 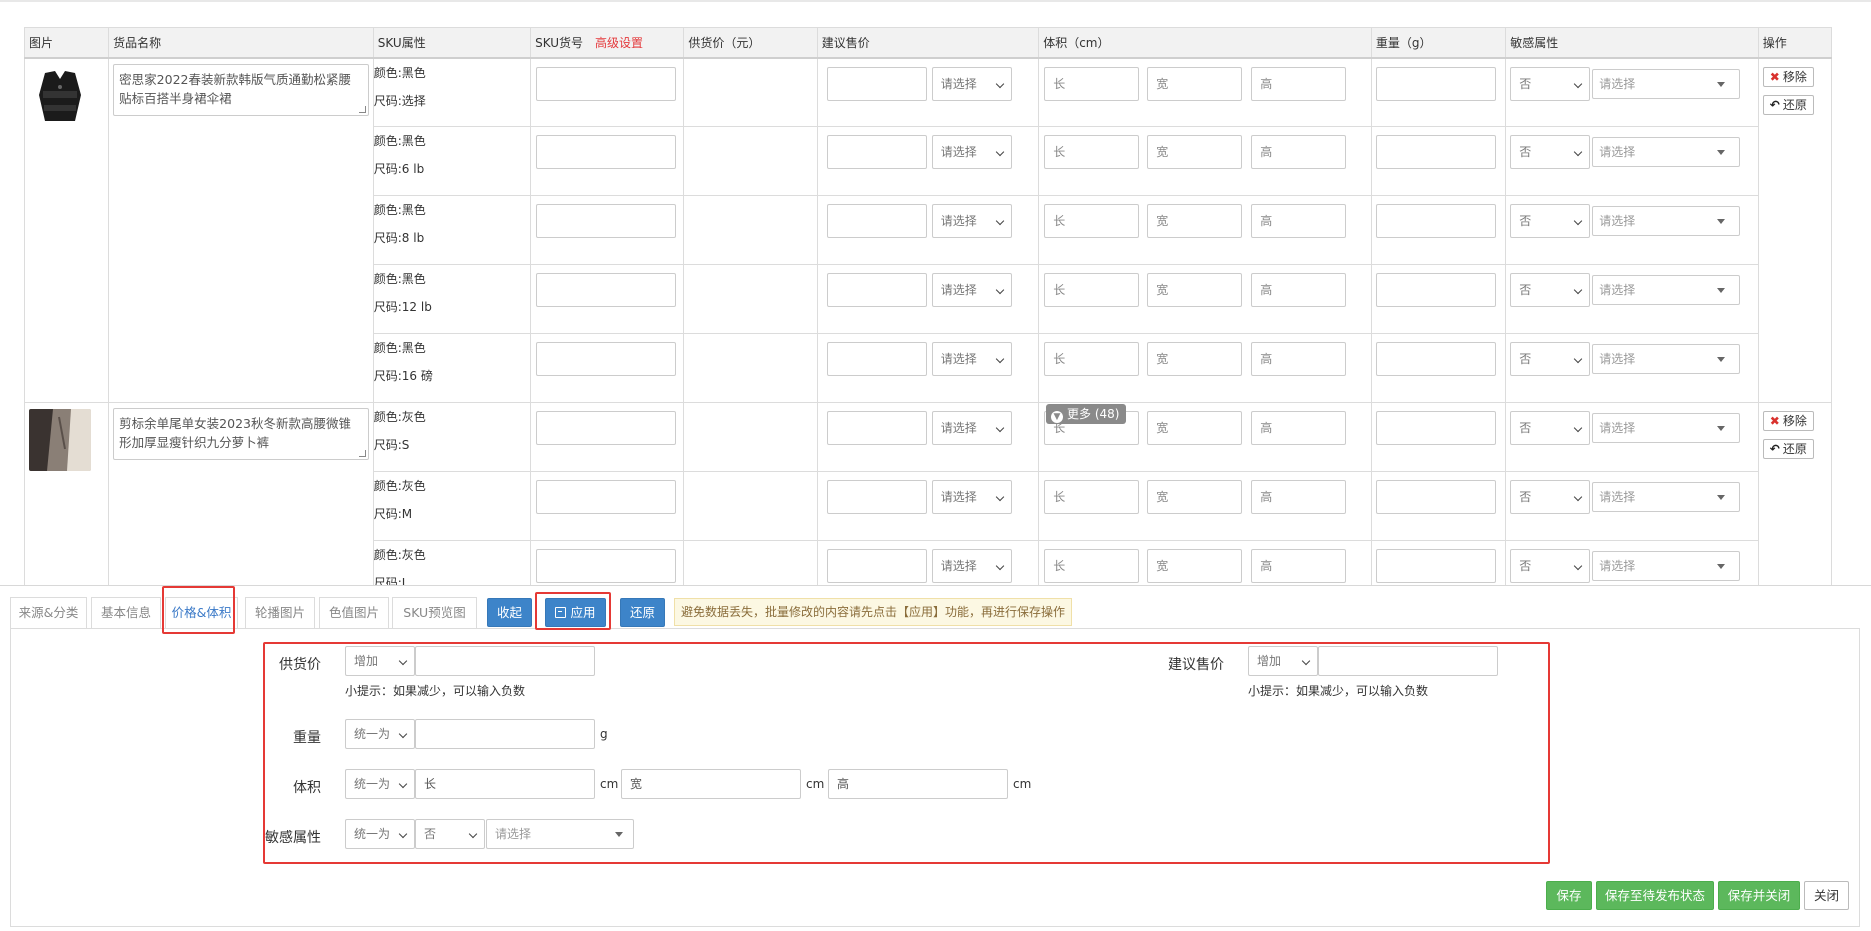 I want to click on weight-mode-select: 统一为, so click(x=380, y=734).